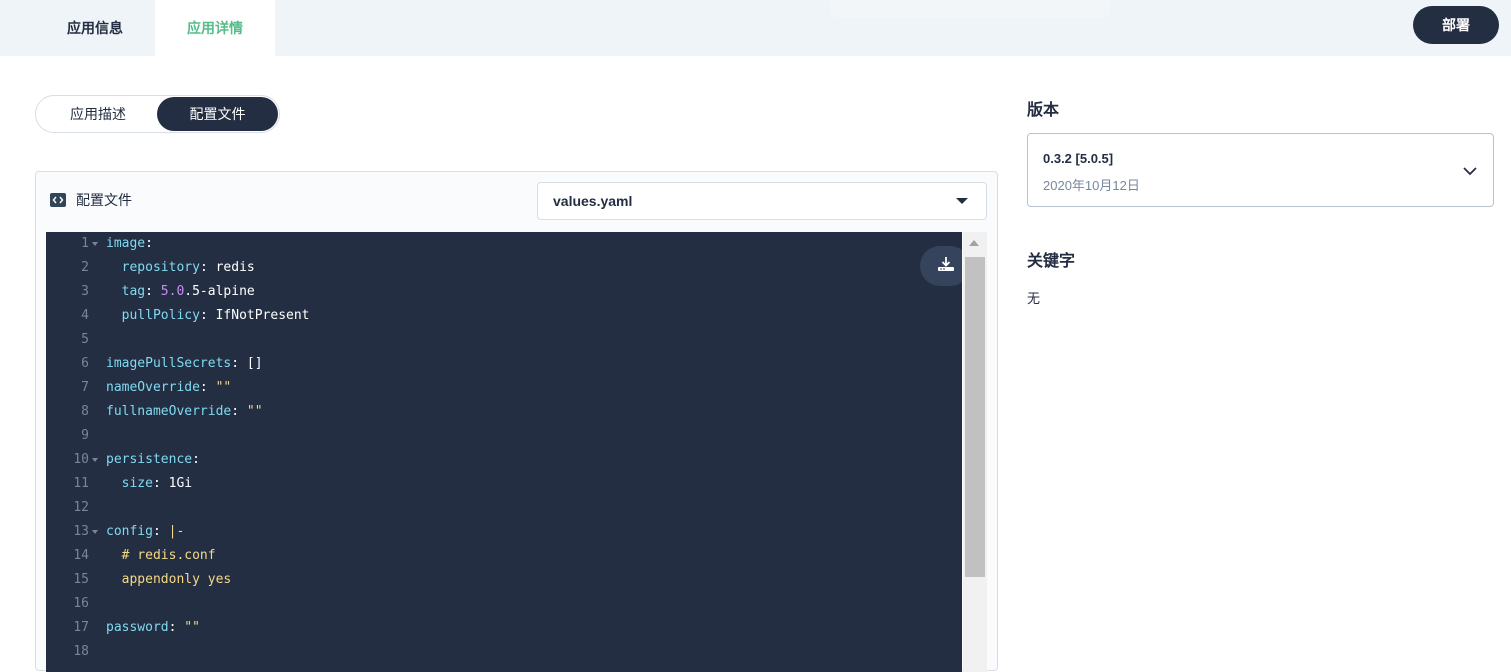 The height and width of the screenshot is (672, 1511). What do you see at coordinates (215, 28) in the screenshot?
I see `tab-app-detail: 应用详情` at bounding box center [215, 28].